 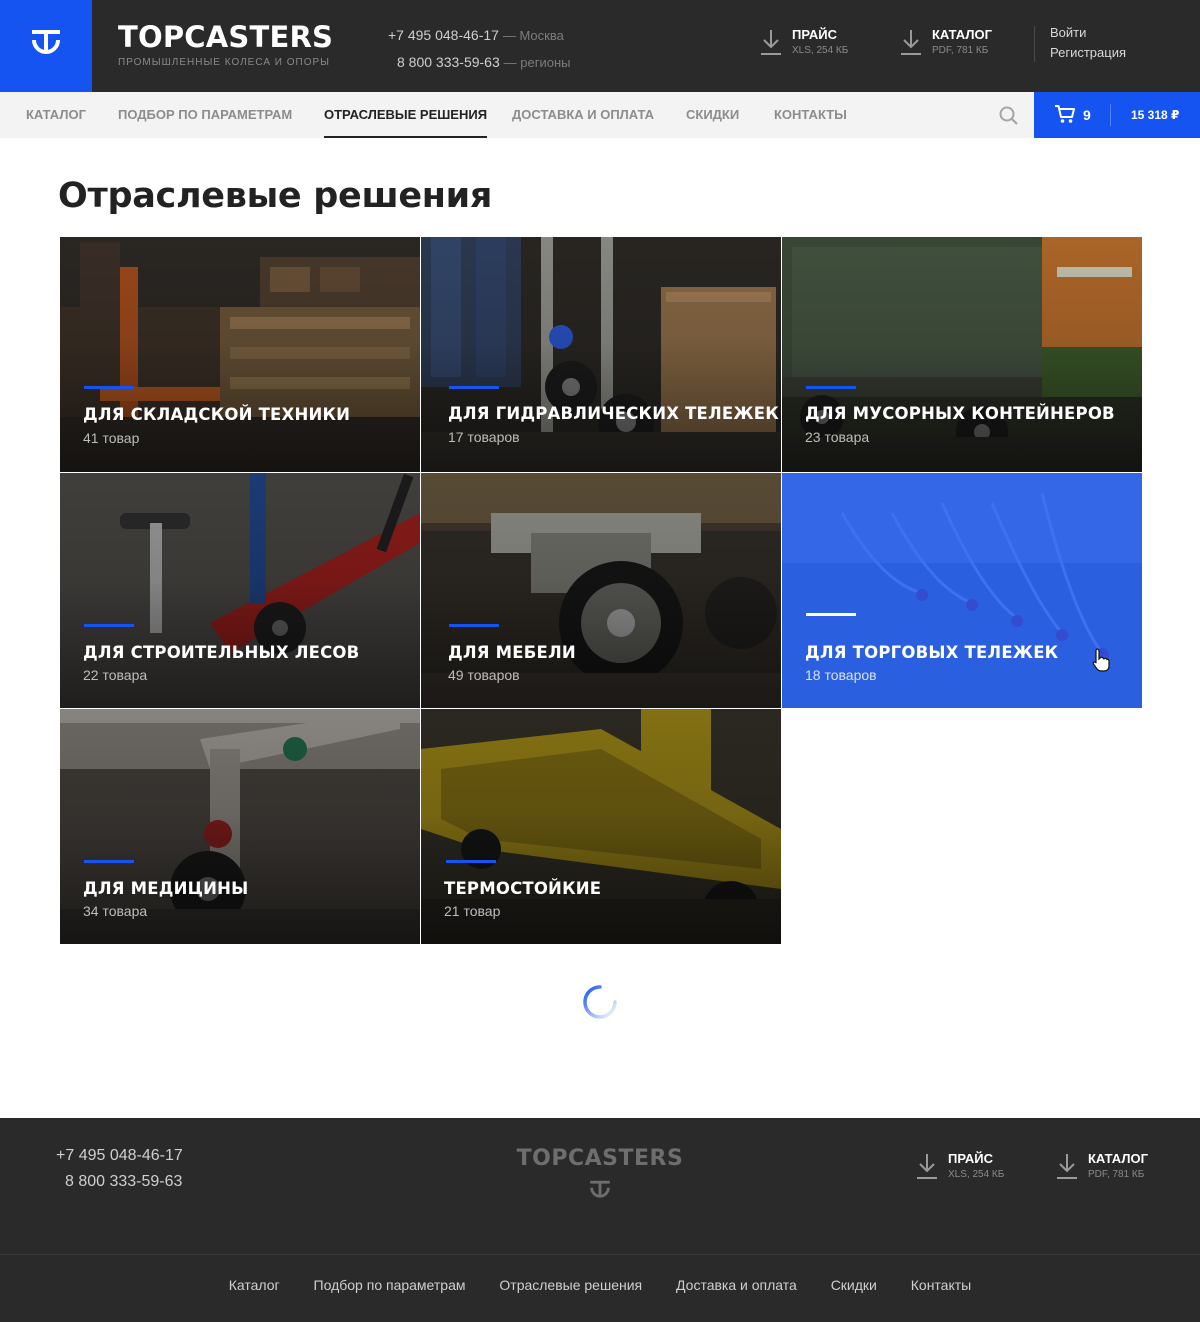 What do you see at coordinates (533, 35) in the screenshot?
I see `city-moscow: — Москва` at bounding box center [533, 35].